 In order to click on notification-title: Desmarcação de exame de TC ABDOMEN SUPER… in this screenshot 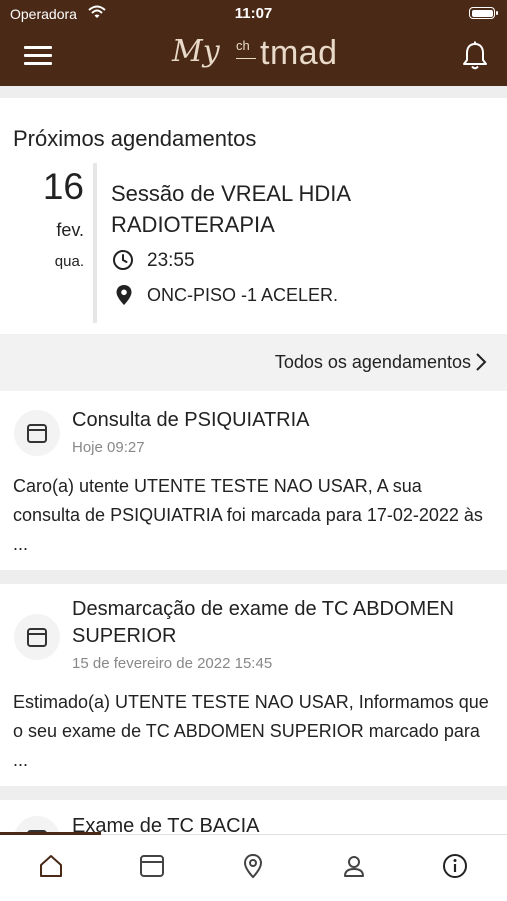, I will do `click(263, 622)`.